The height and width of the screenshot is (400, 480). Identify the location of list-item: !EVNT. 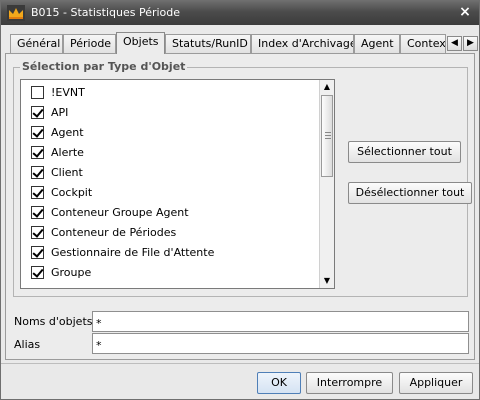
(172, 93).